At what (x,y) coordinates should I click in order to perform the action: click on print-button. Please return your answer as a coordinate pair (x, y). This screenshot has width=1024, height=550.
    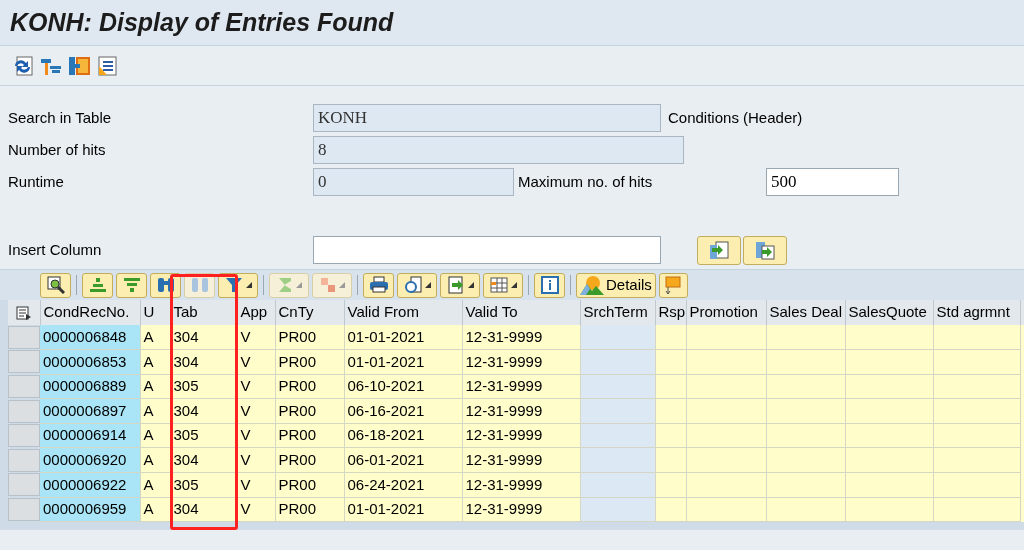
    Looking at the image, I should click on (378, 285).